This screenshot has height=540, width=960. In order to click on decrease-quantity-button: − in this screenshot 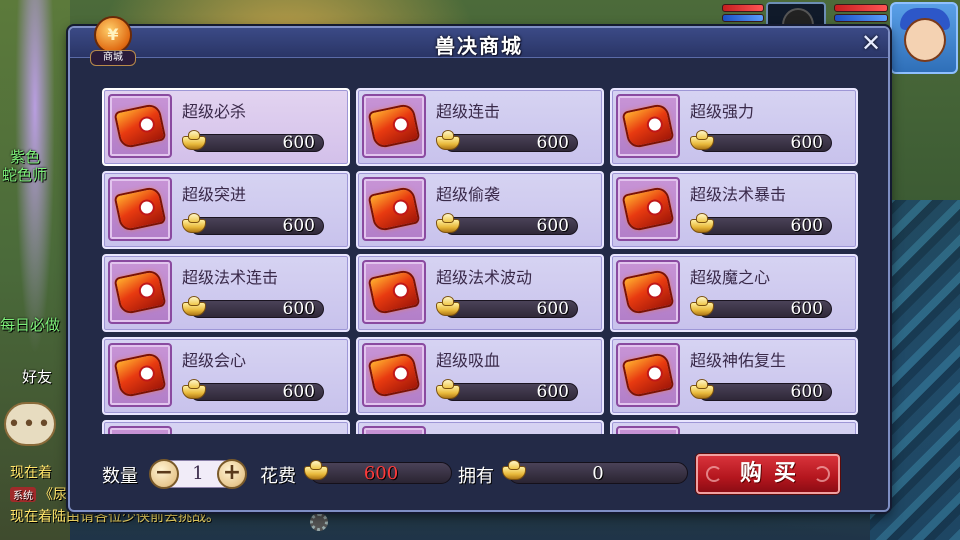, I will do `click(164, 474)`.